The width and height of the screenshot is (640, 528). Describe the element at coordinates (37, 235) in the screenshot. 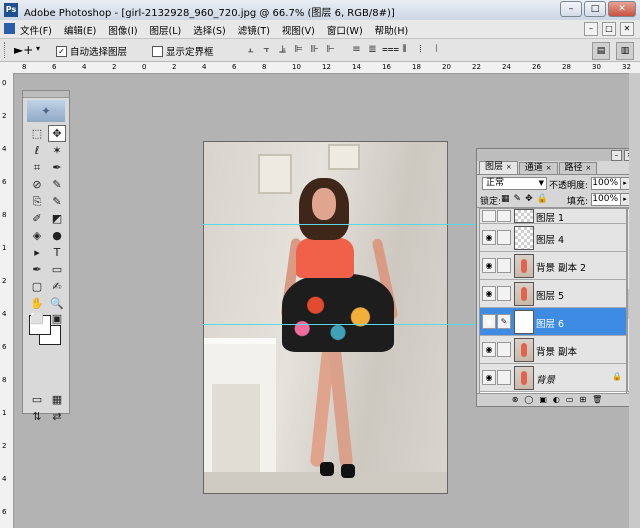

I see `blur-tool-icon: ◈` at that location.